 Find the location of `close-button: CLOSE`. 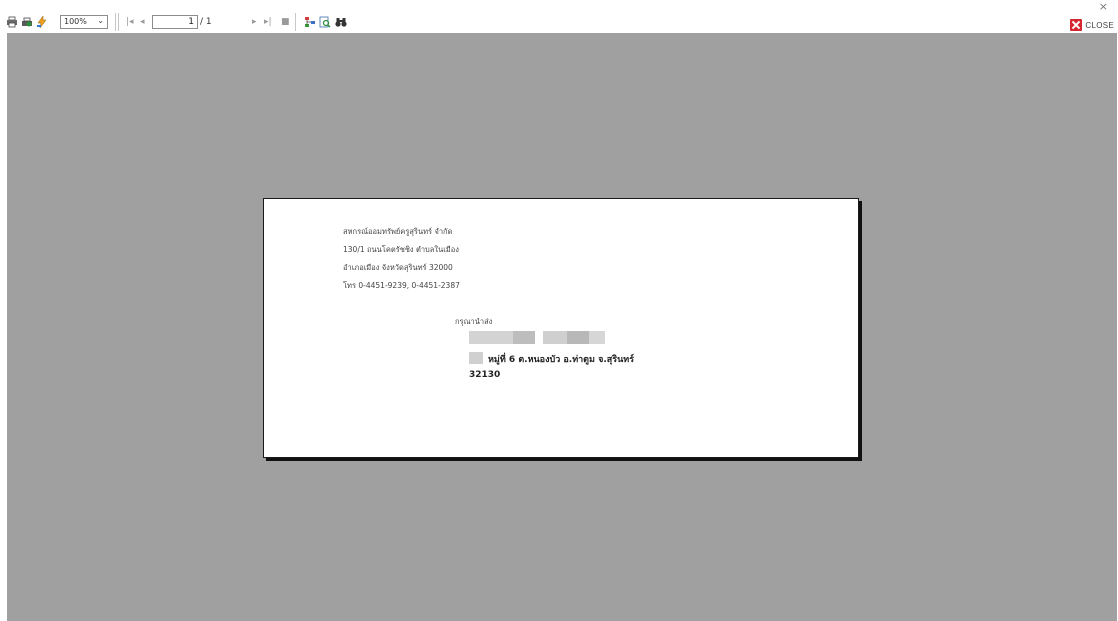

close-button: CLOSE is located at coordinates (1092, 25).